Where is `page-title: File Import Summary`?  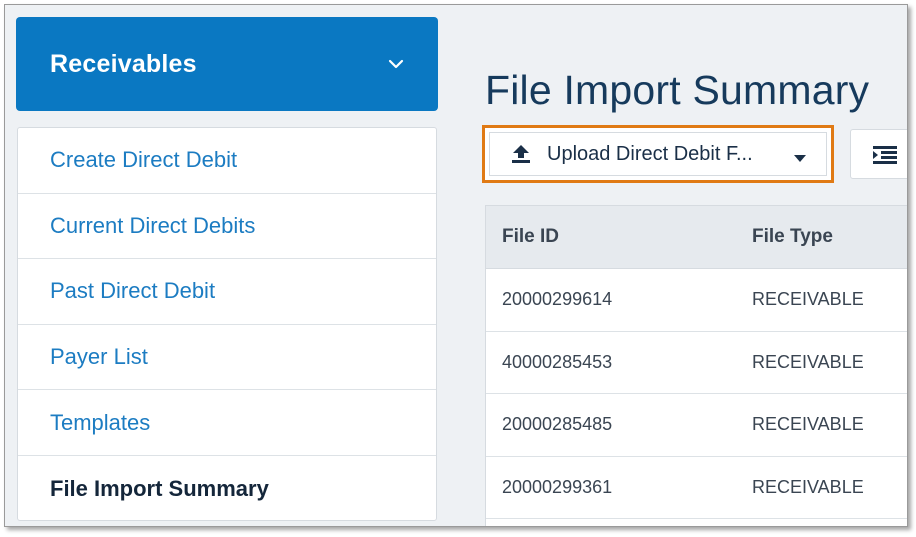
page-title: File Import Summary is located at coordinates (677, 90).